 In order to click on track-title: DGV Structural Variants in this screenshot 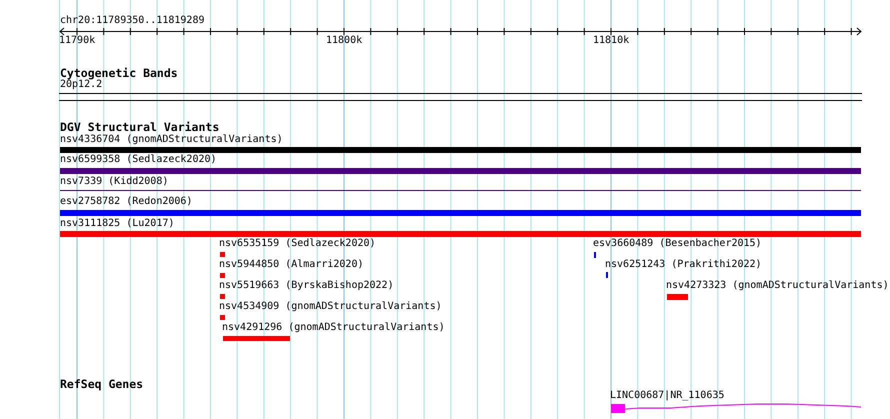, I will do `click(140, 127)`.